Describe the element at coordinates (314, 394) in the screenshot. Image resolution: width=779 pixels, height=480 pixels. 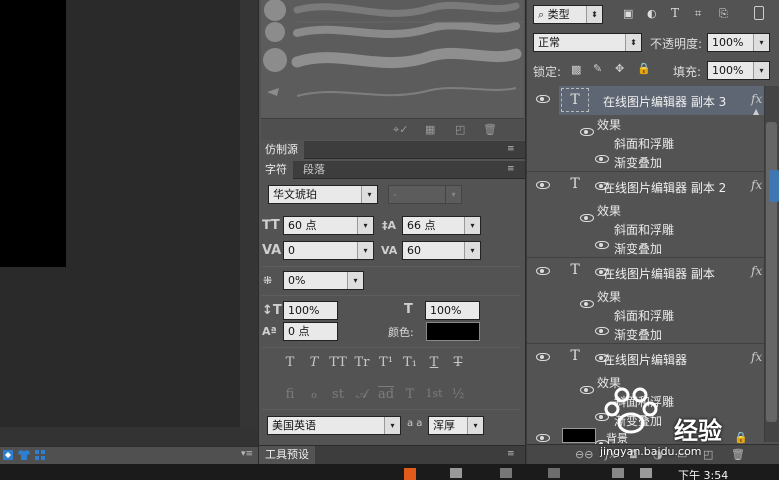
I see `discretionary-ligatures-button: ℴ` at that location.